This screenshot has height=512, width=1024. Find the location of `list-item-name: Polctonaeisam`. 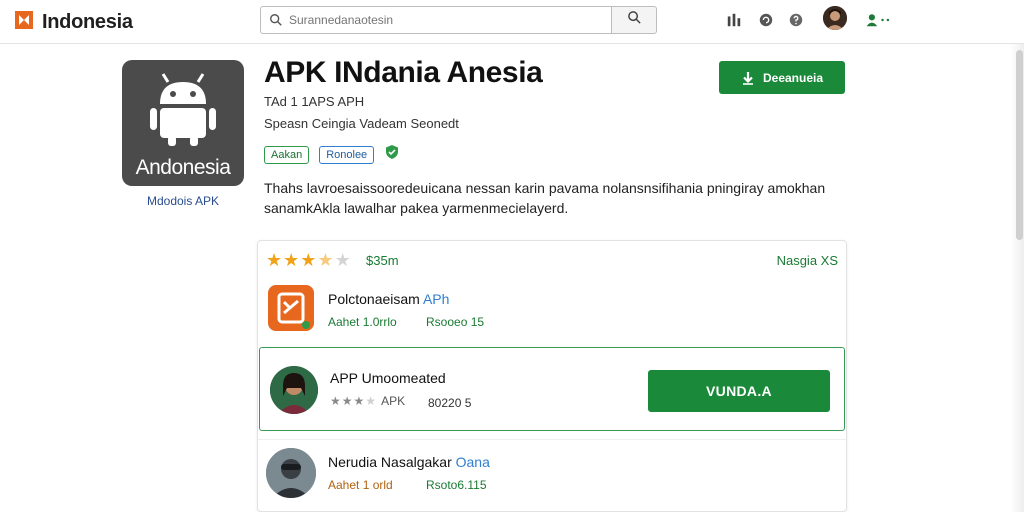

list-item-name: Polctonaeisam is located at coordinates (374, 299).